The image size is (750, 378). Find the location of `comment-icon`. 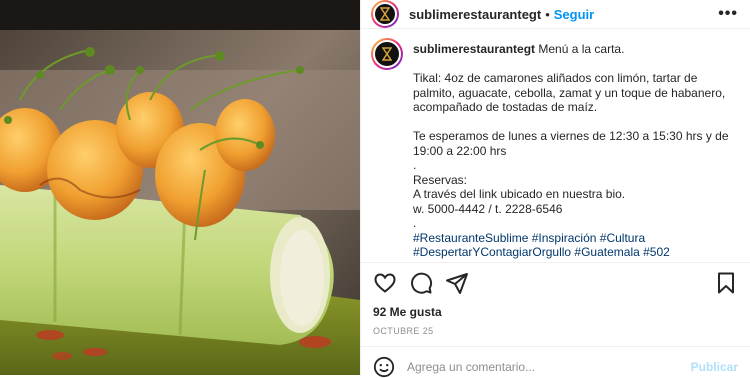

comment-icon is located at coordinates (421, 283).